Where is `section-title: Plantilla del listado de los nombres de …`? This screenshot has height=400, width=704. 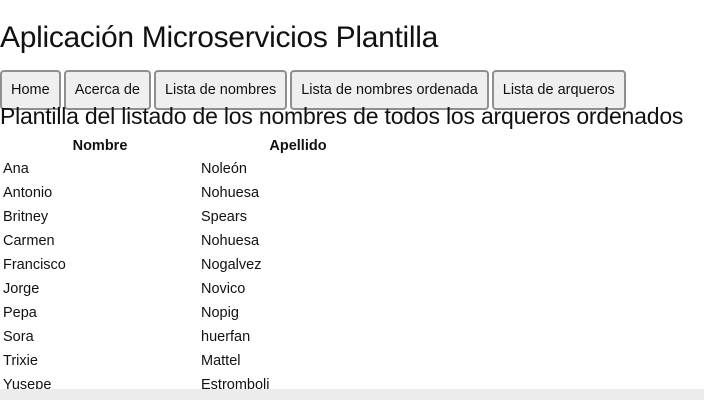 section-title: Plantilla del listado de los nombres de … is located at coordinates (342, 116).